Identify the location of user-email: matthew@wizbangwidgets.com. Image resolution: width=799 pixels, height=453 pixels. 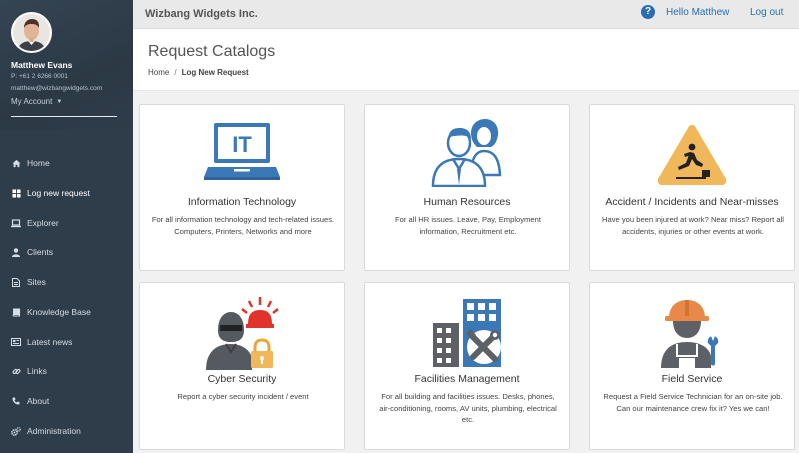
(57, 88).